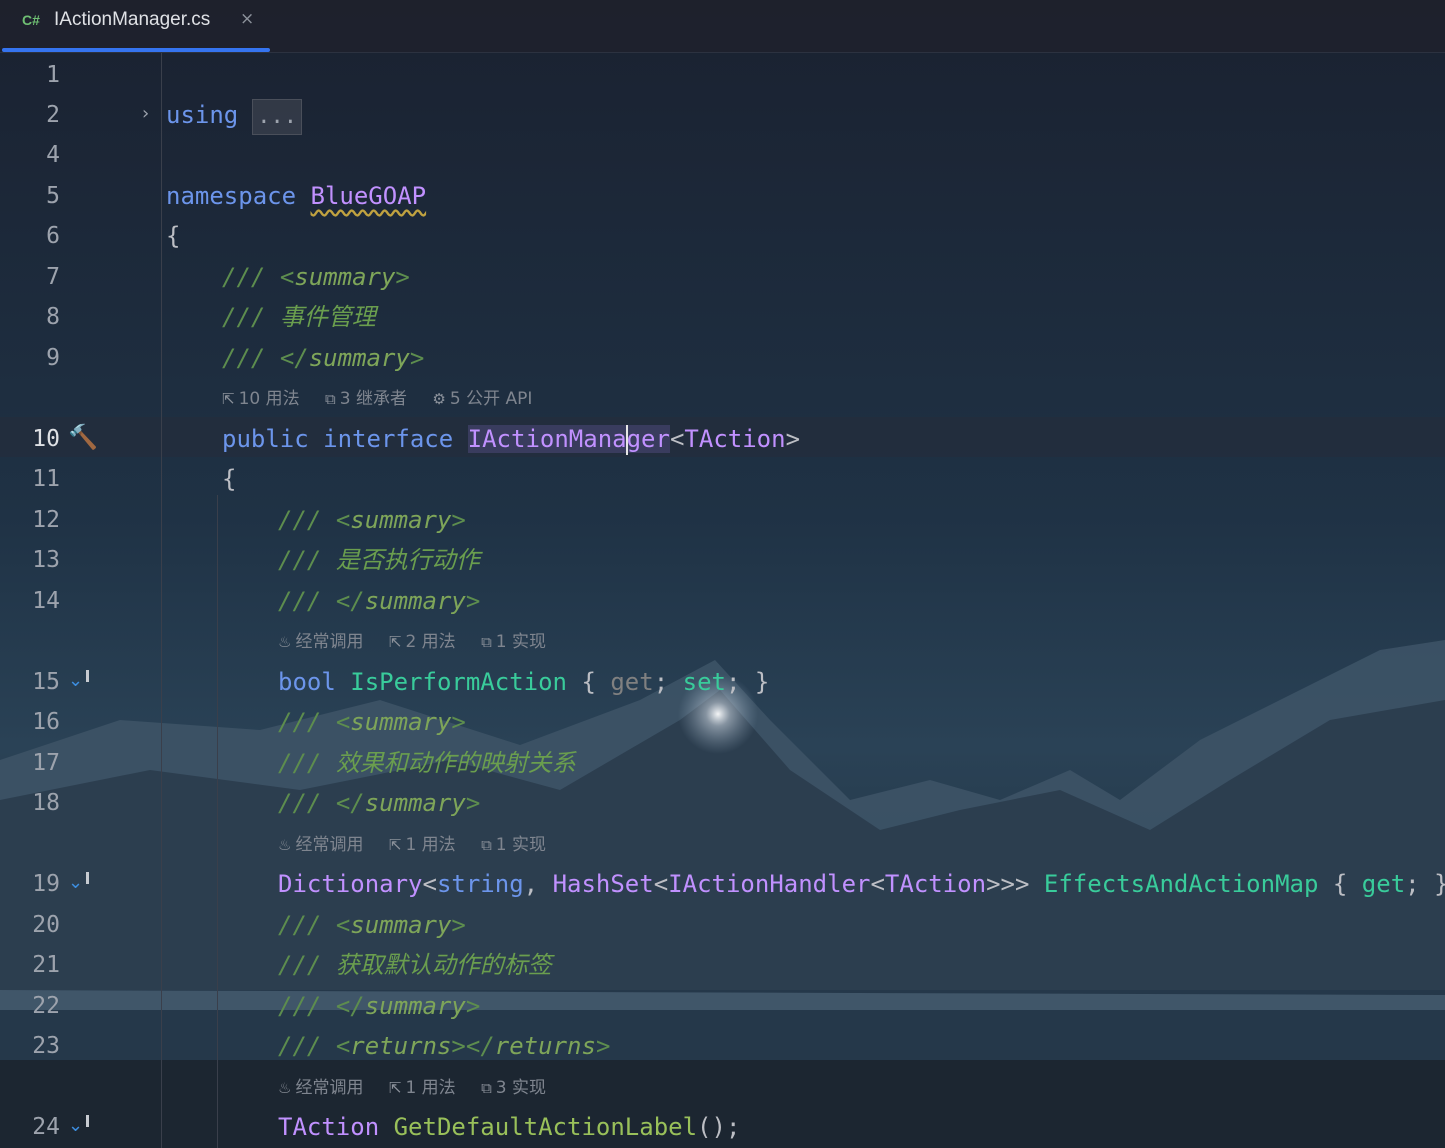  I want to click on doc-lt: <, so click(343, 722).